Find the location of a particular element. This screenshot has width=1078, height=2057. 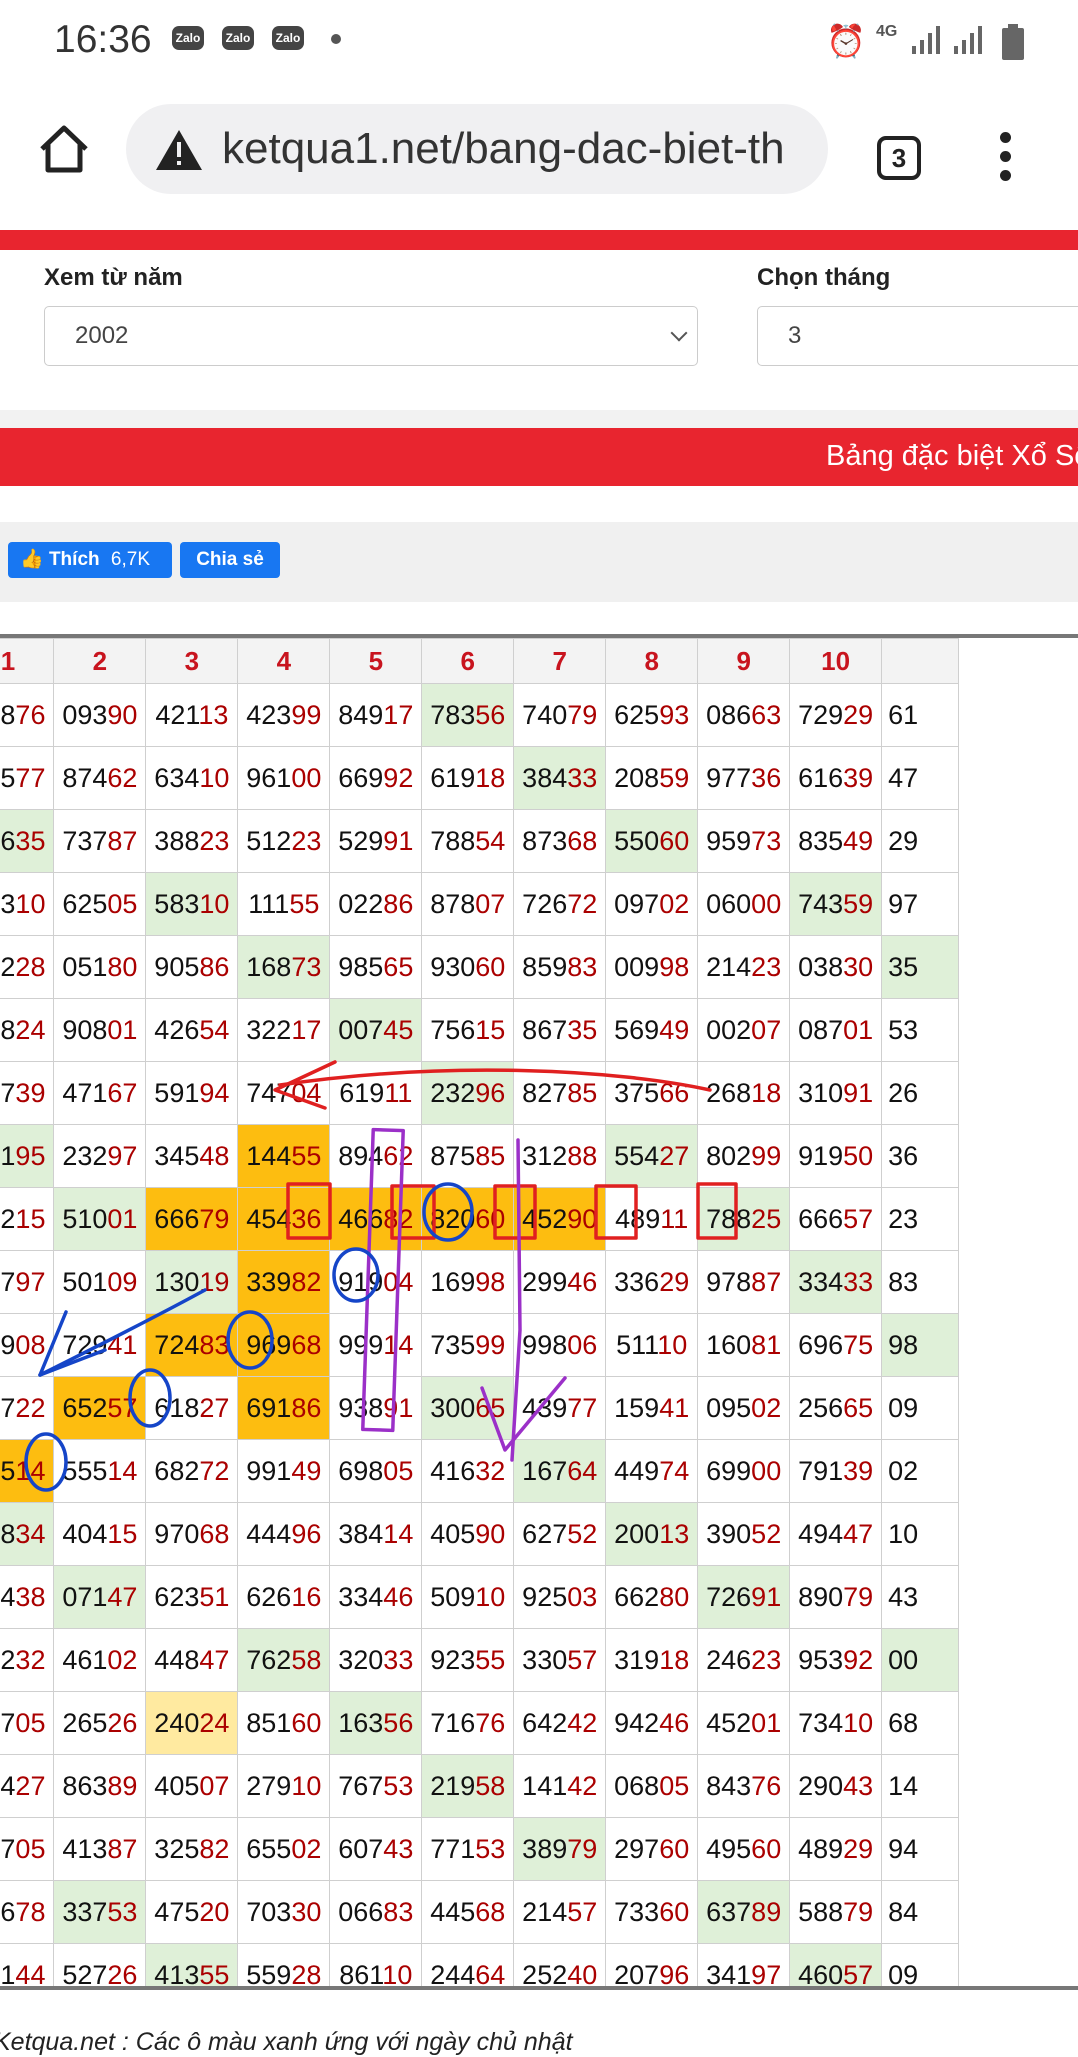

column-header: 1 is located at coordinates (27, 661).